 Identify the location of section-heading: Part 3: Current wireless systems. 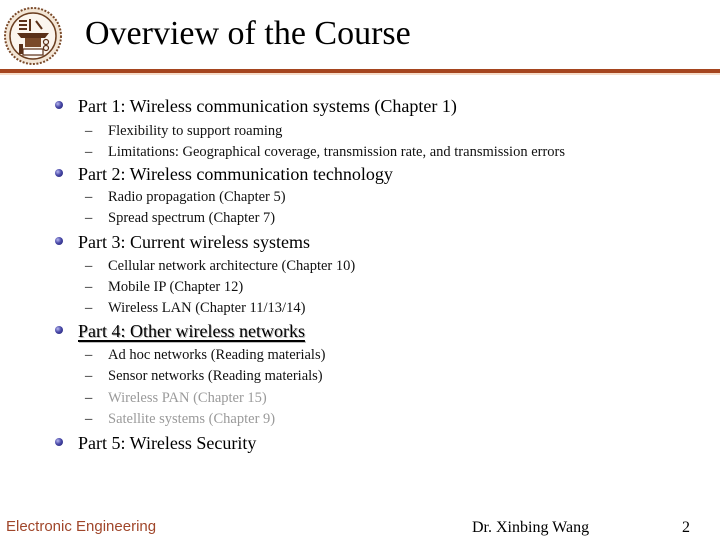
(194, 242).